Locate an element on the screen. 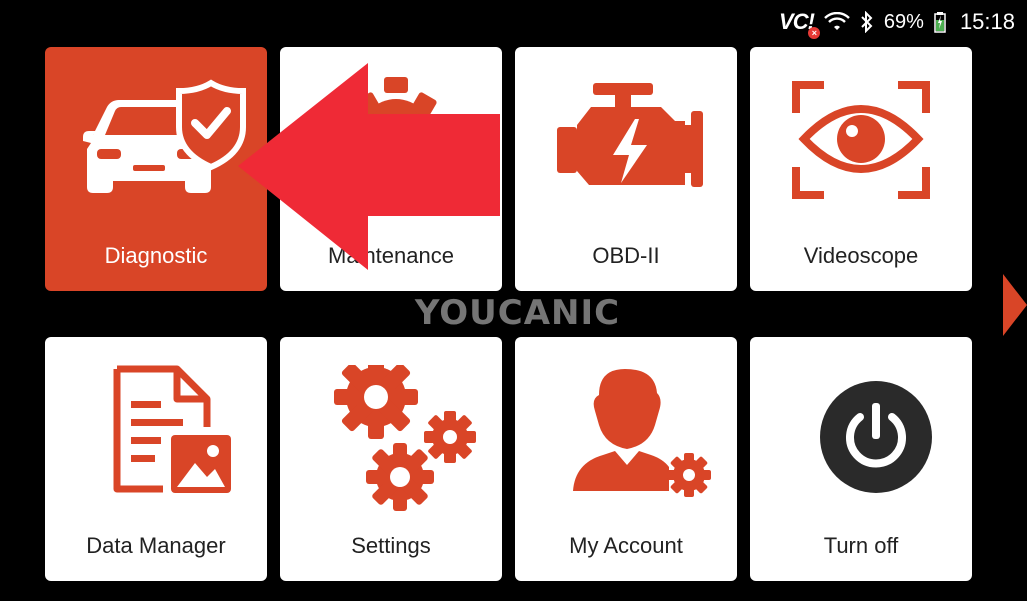 The height and width of the screenshot is (601, 1027). tile-label: Settings is located at coordinates (391, 545).